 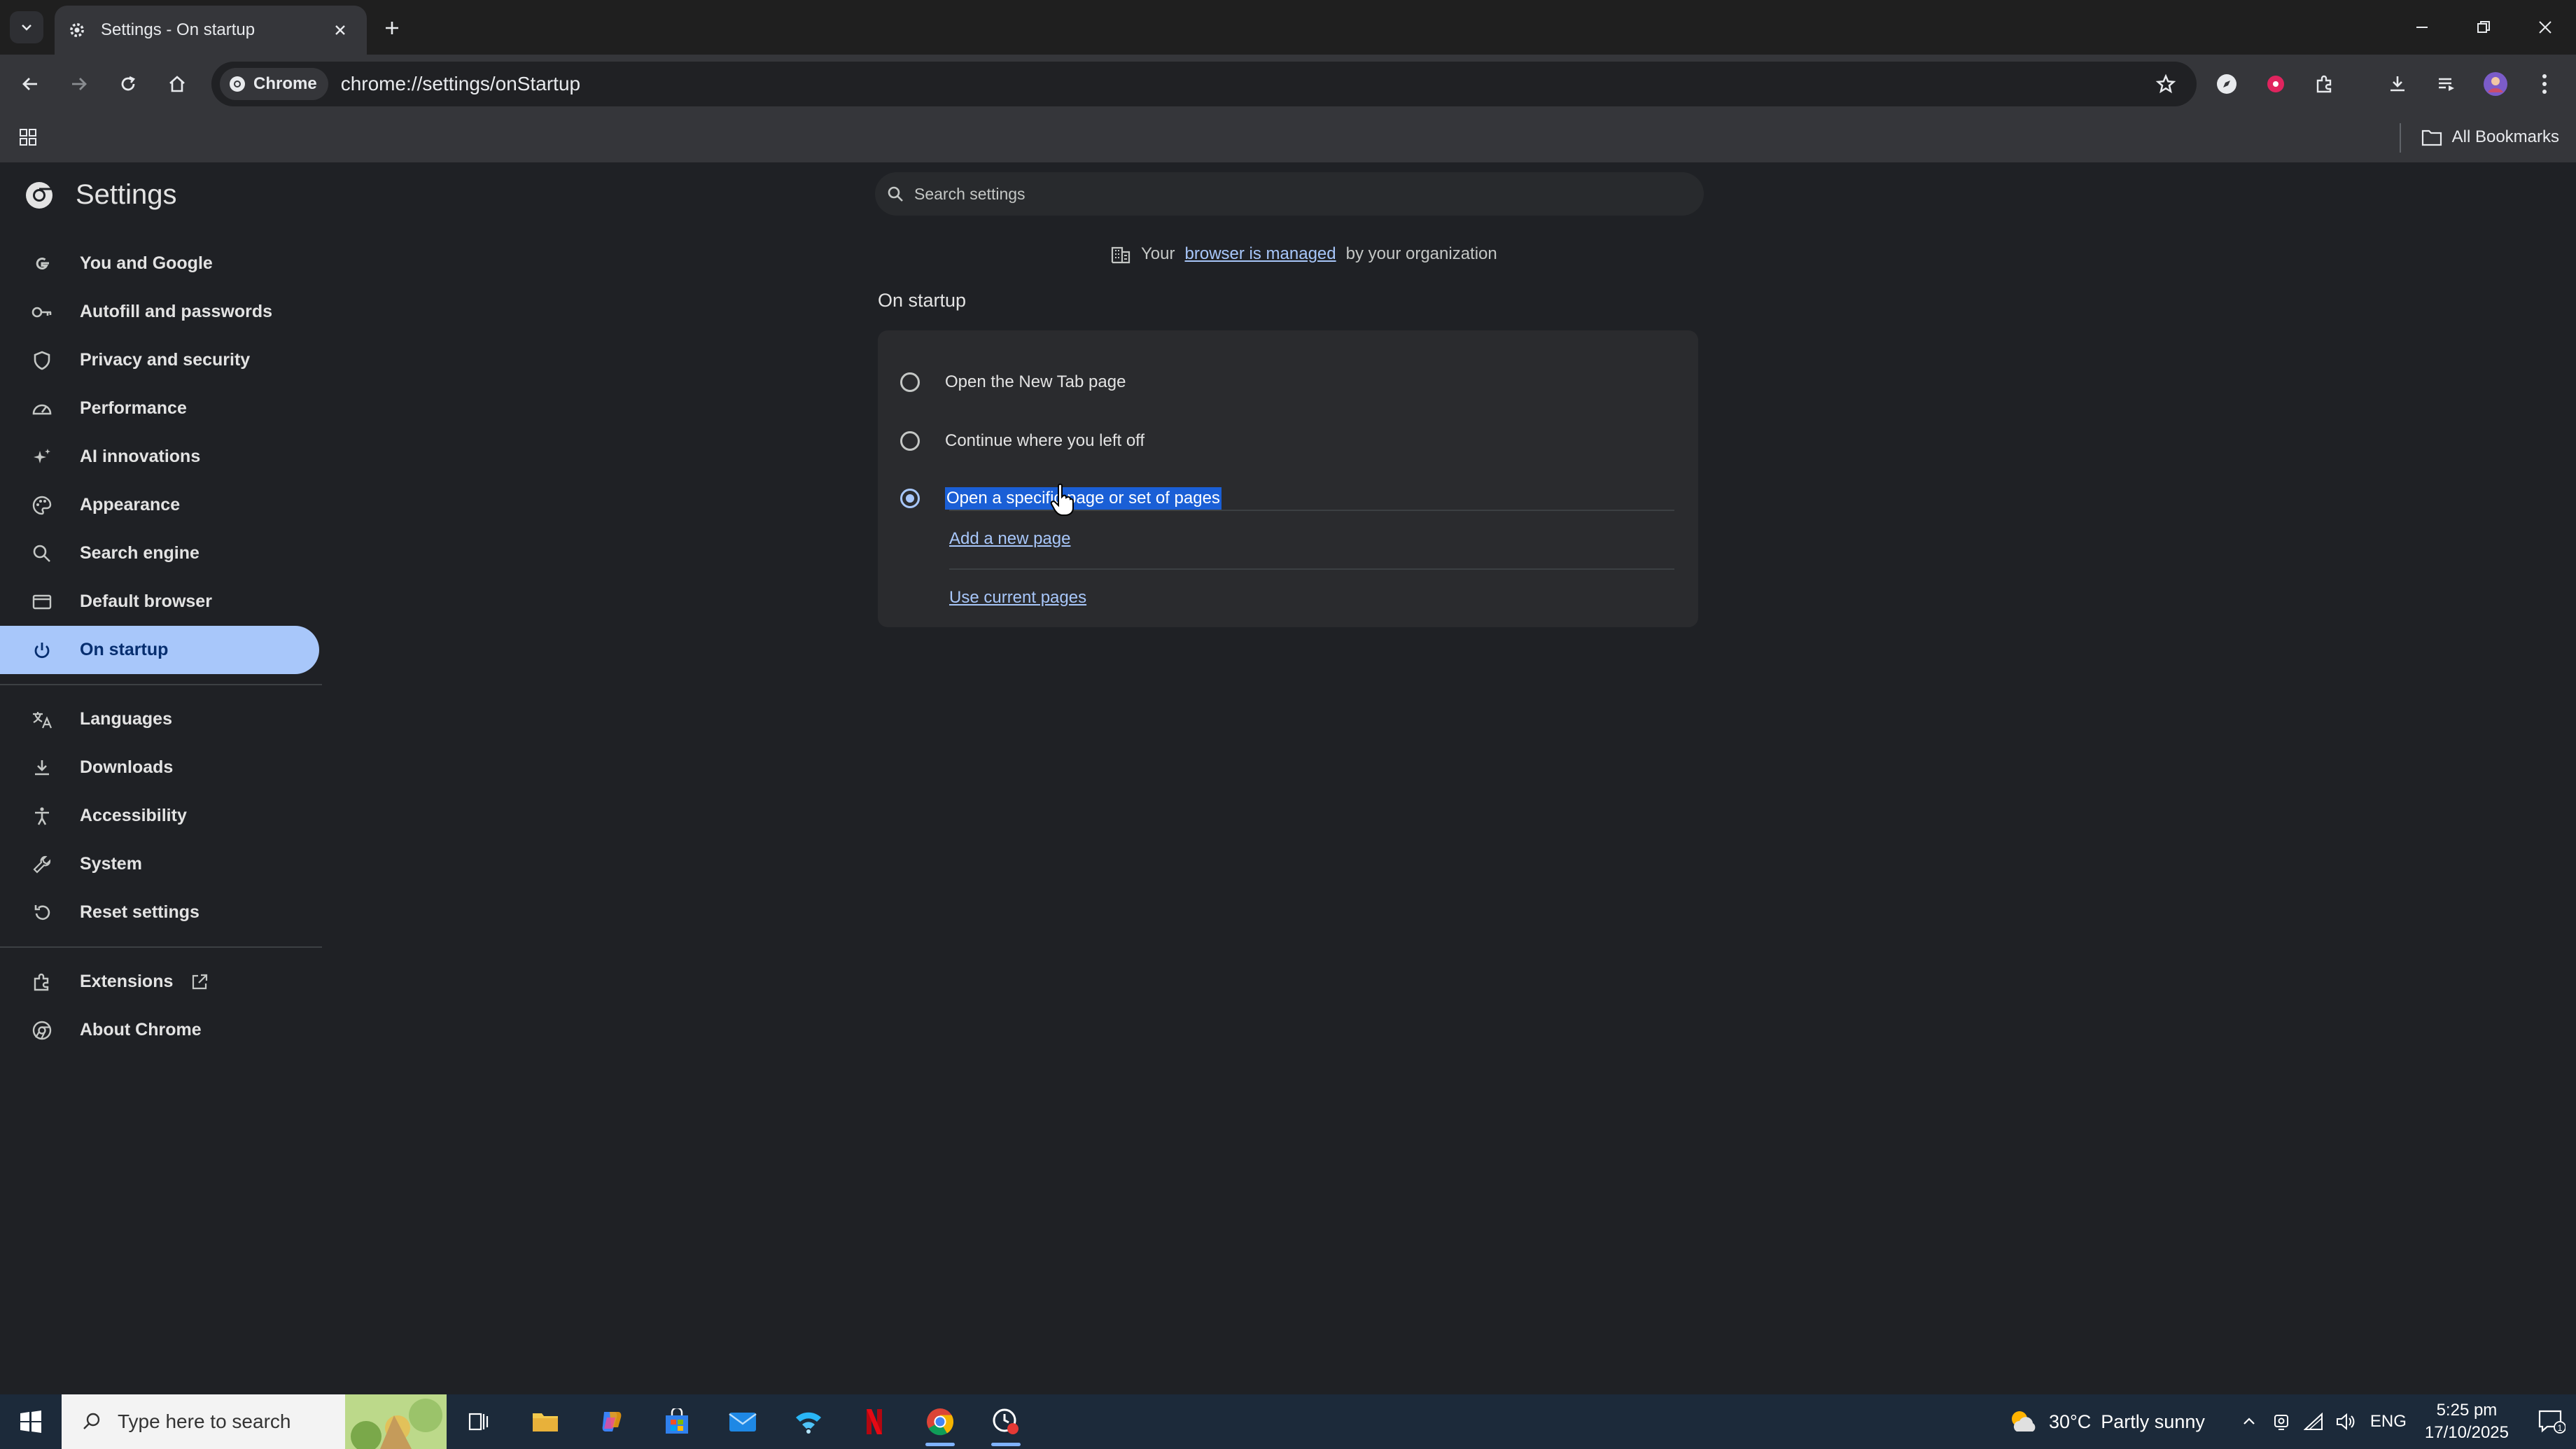 What do you see at coordinates (1006, 1421) in the screenshot?
I see `recording-app-button` at bounding box center [1006, 1421].